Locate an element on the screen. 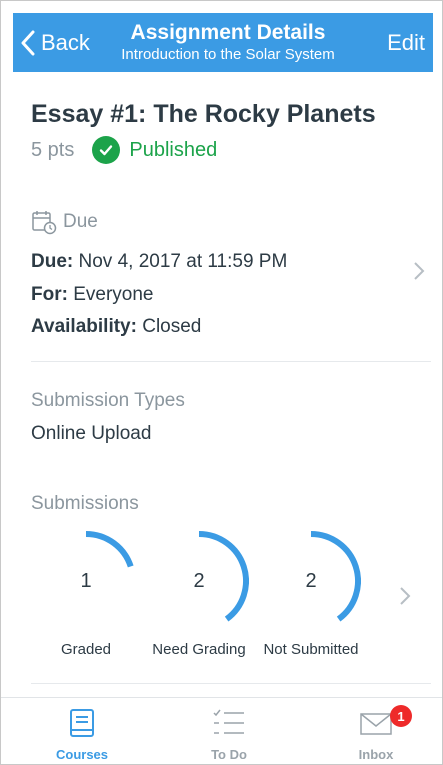  submission-types-heading: Submission Types is located at coordinates (108, 400).